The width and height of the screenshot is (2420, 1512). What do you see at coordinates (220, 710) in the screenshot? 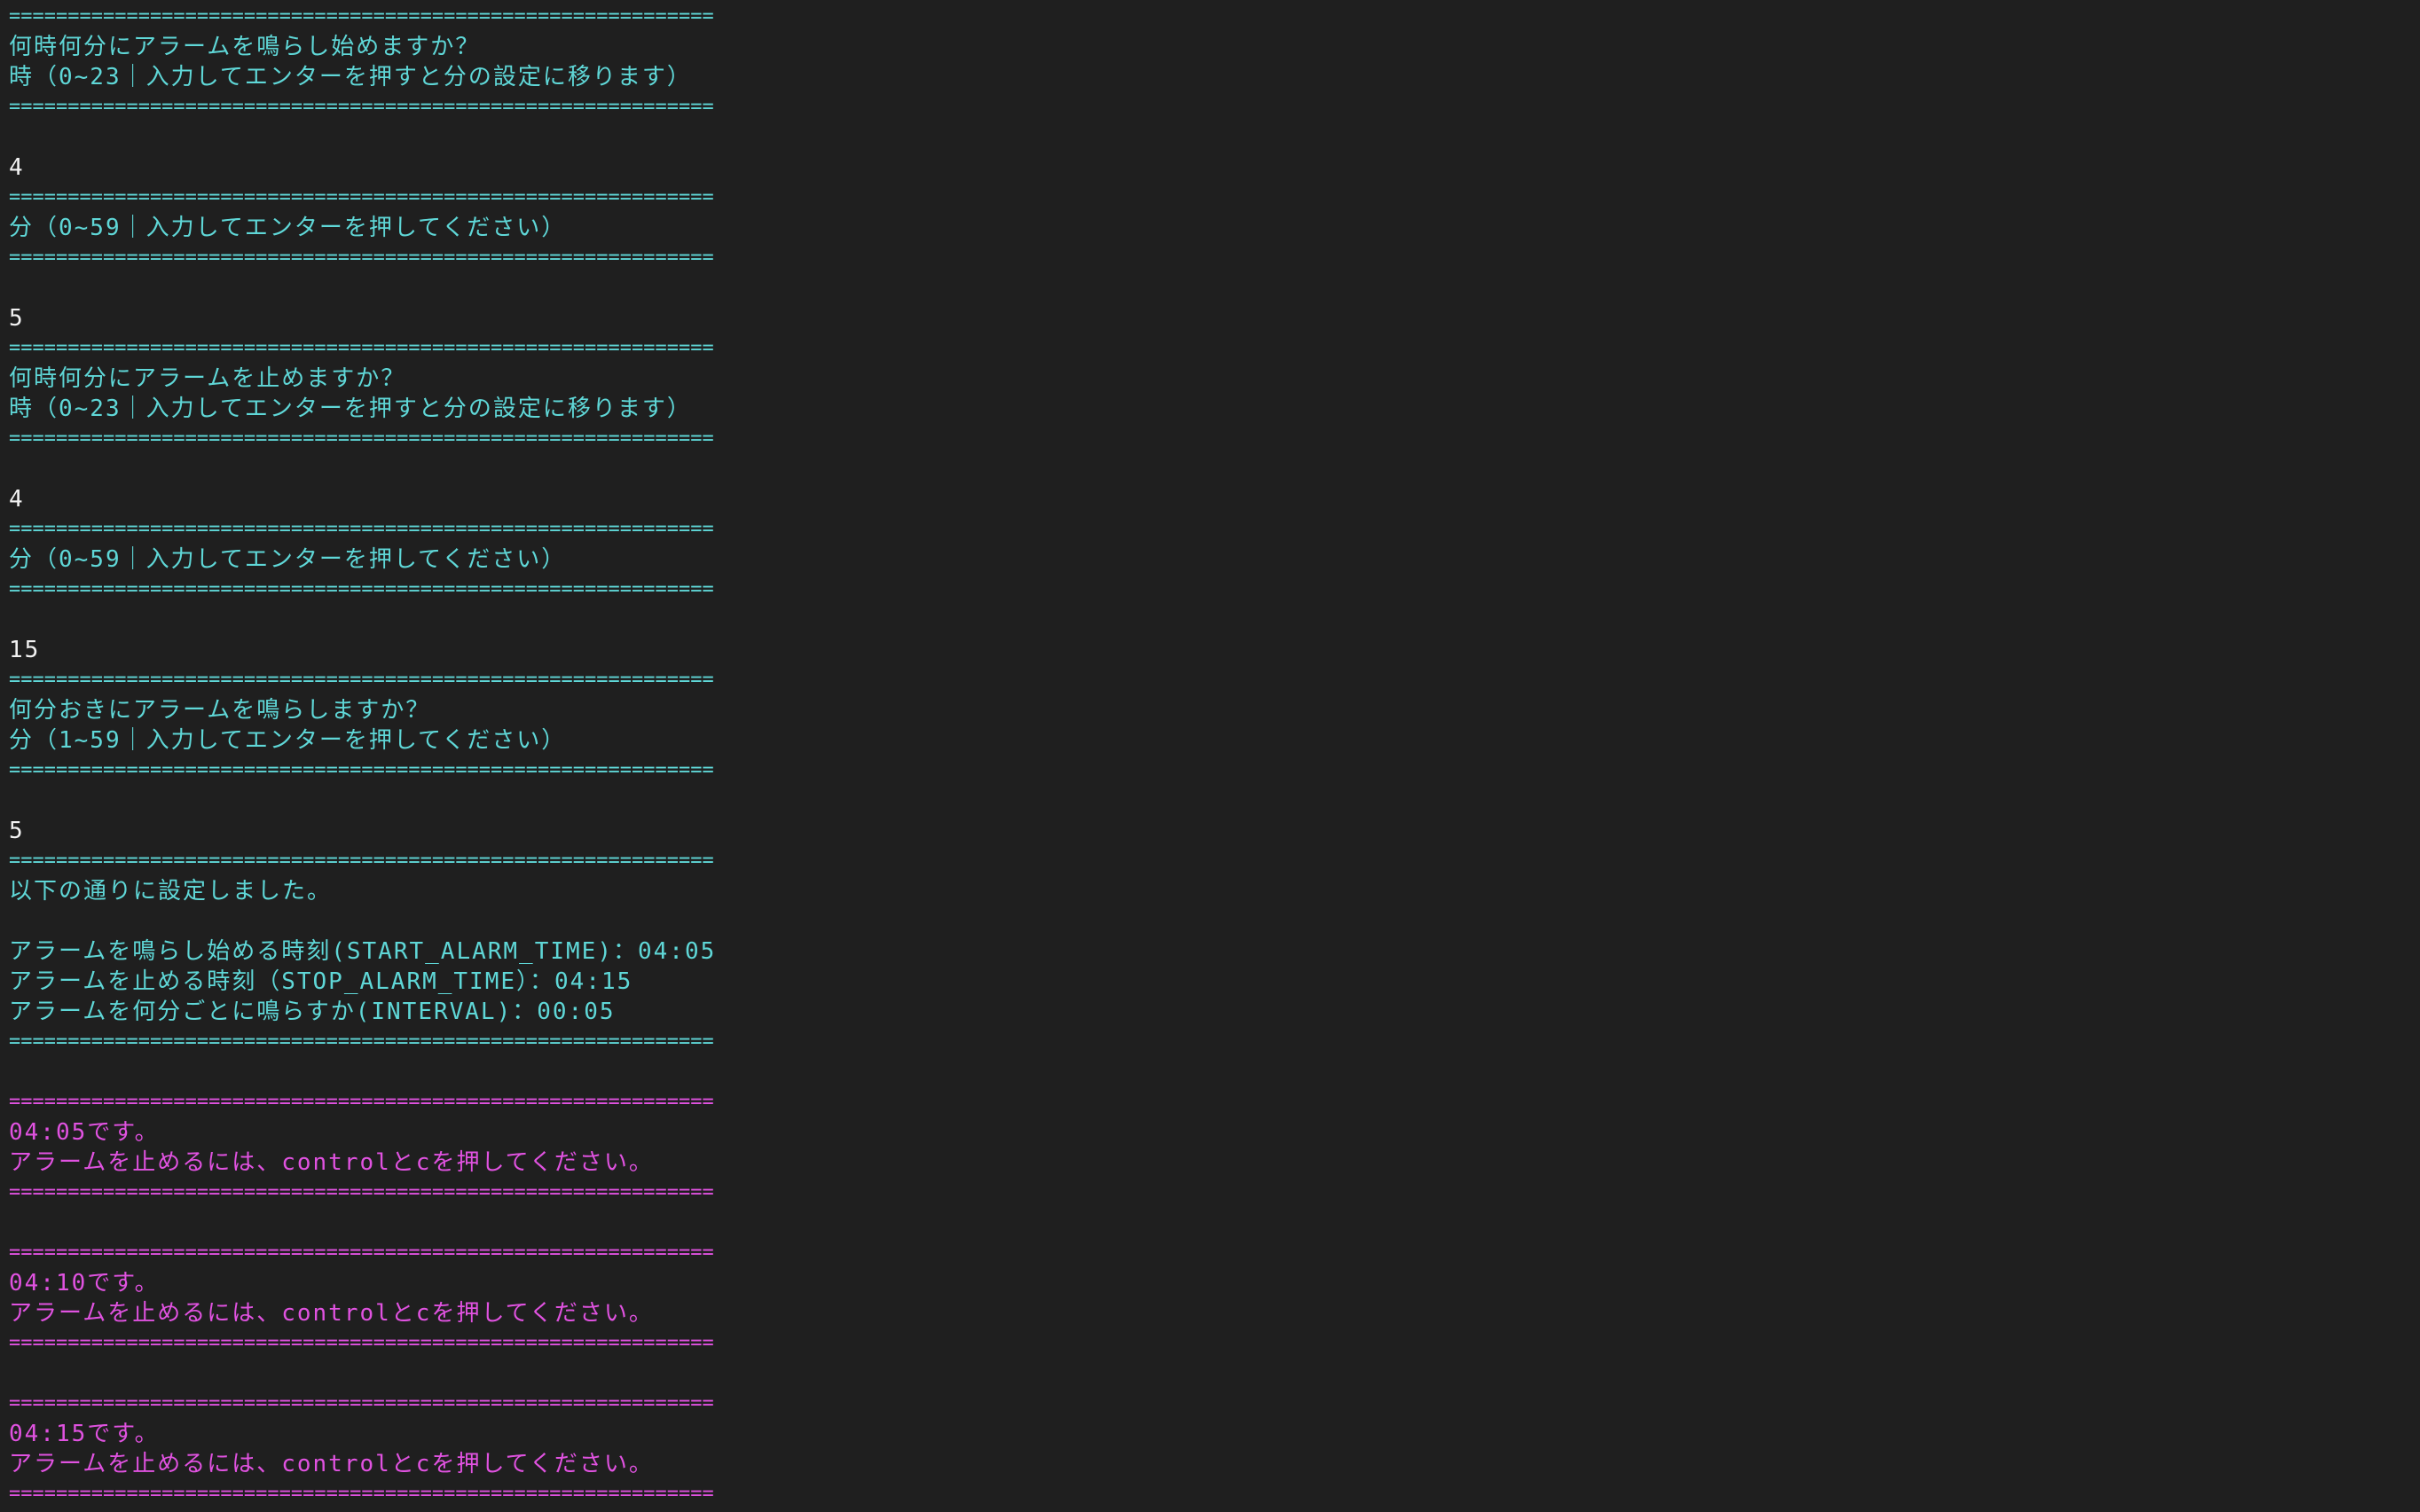
I see `prompt-line: 何分おきにアラームを鳴らしますか？` at bounding box center [220, 710].